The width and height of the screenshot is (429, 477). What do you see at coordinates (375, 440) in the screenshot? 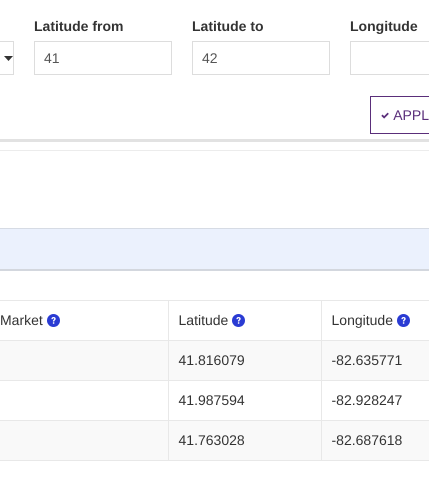
I see `table-cell: -82.687618` at bounding box center [375, 440].